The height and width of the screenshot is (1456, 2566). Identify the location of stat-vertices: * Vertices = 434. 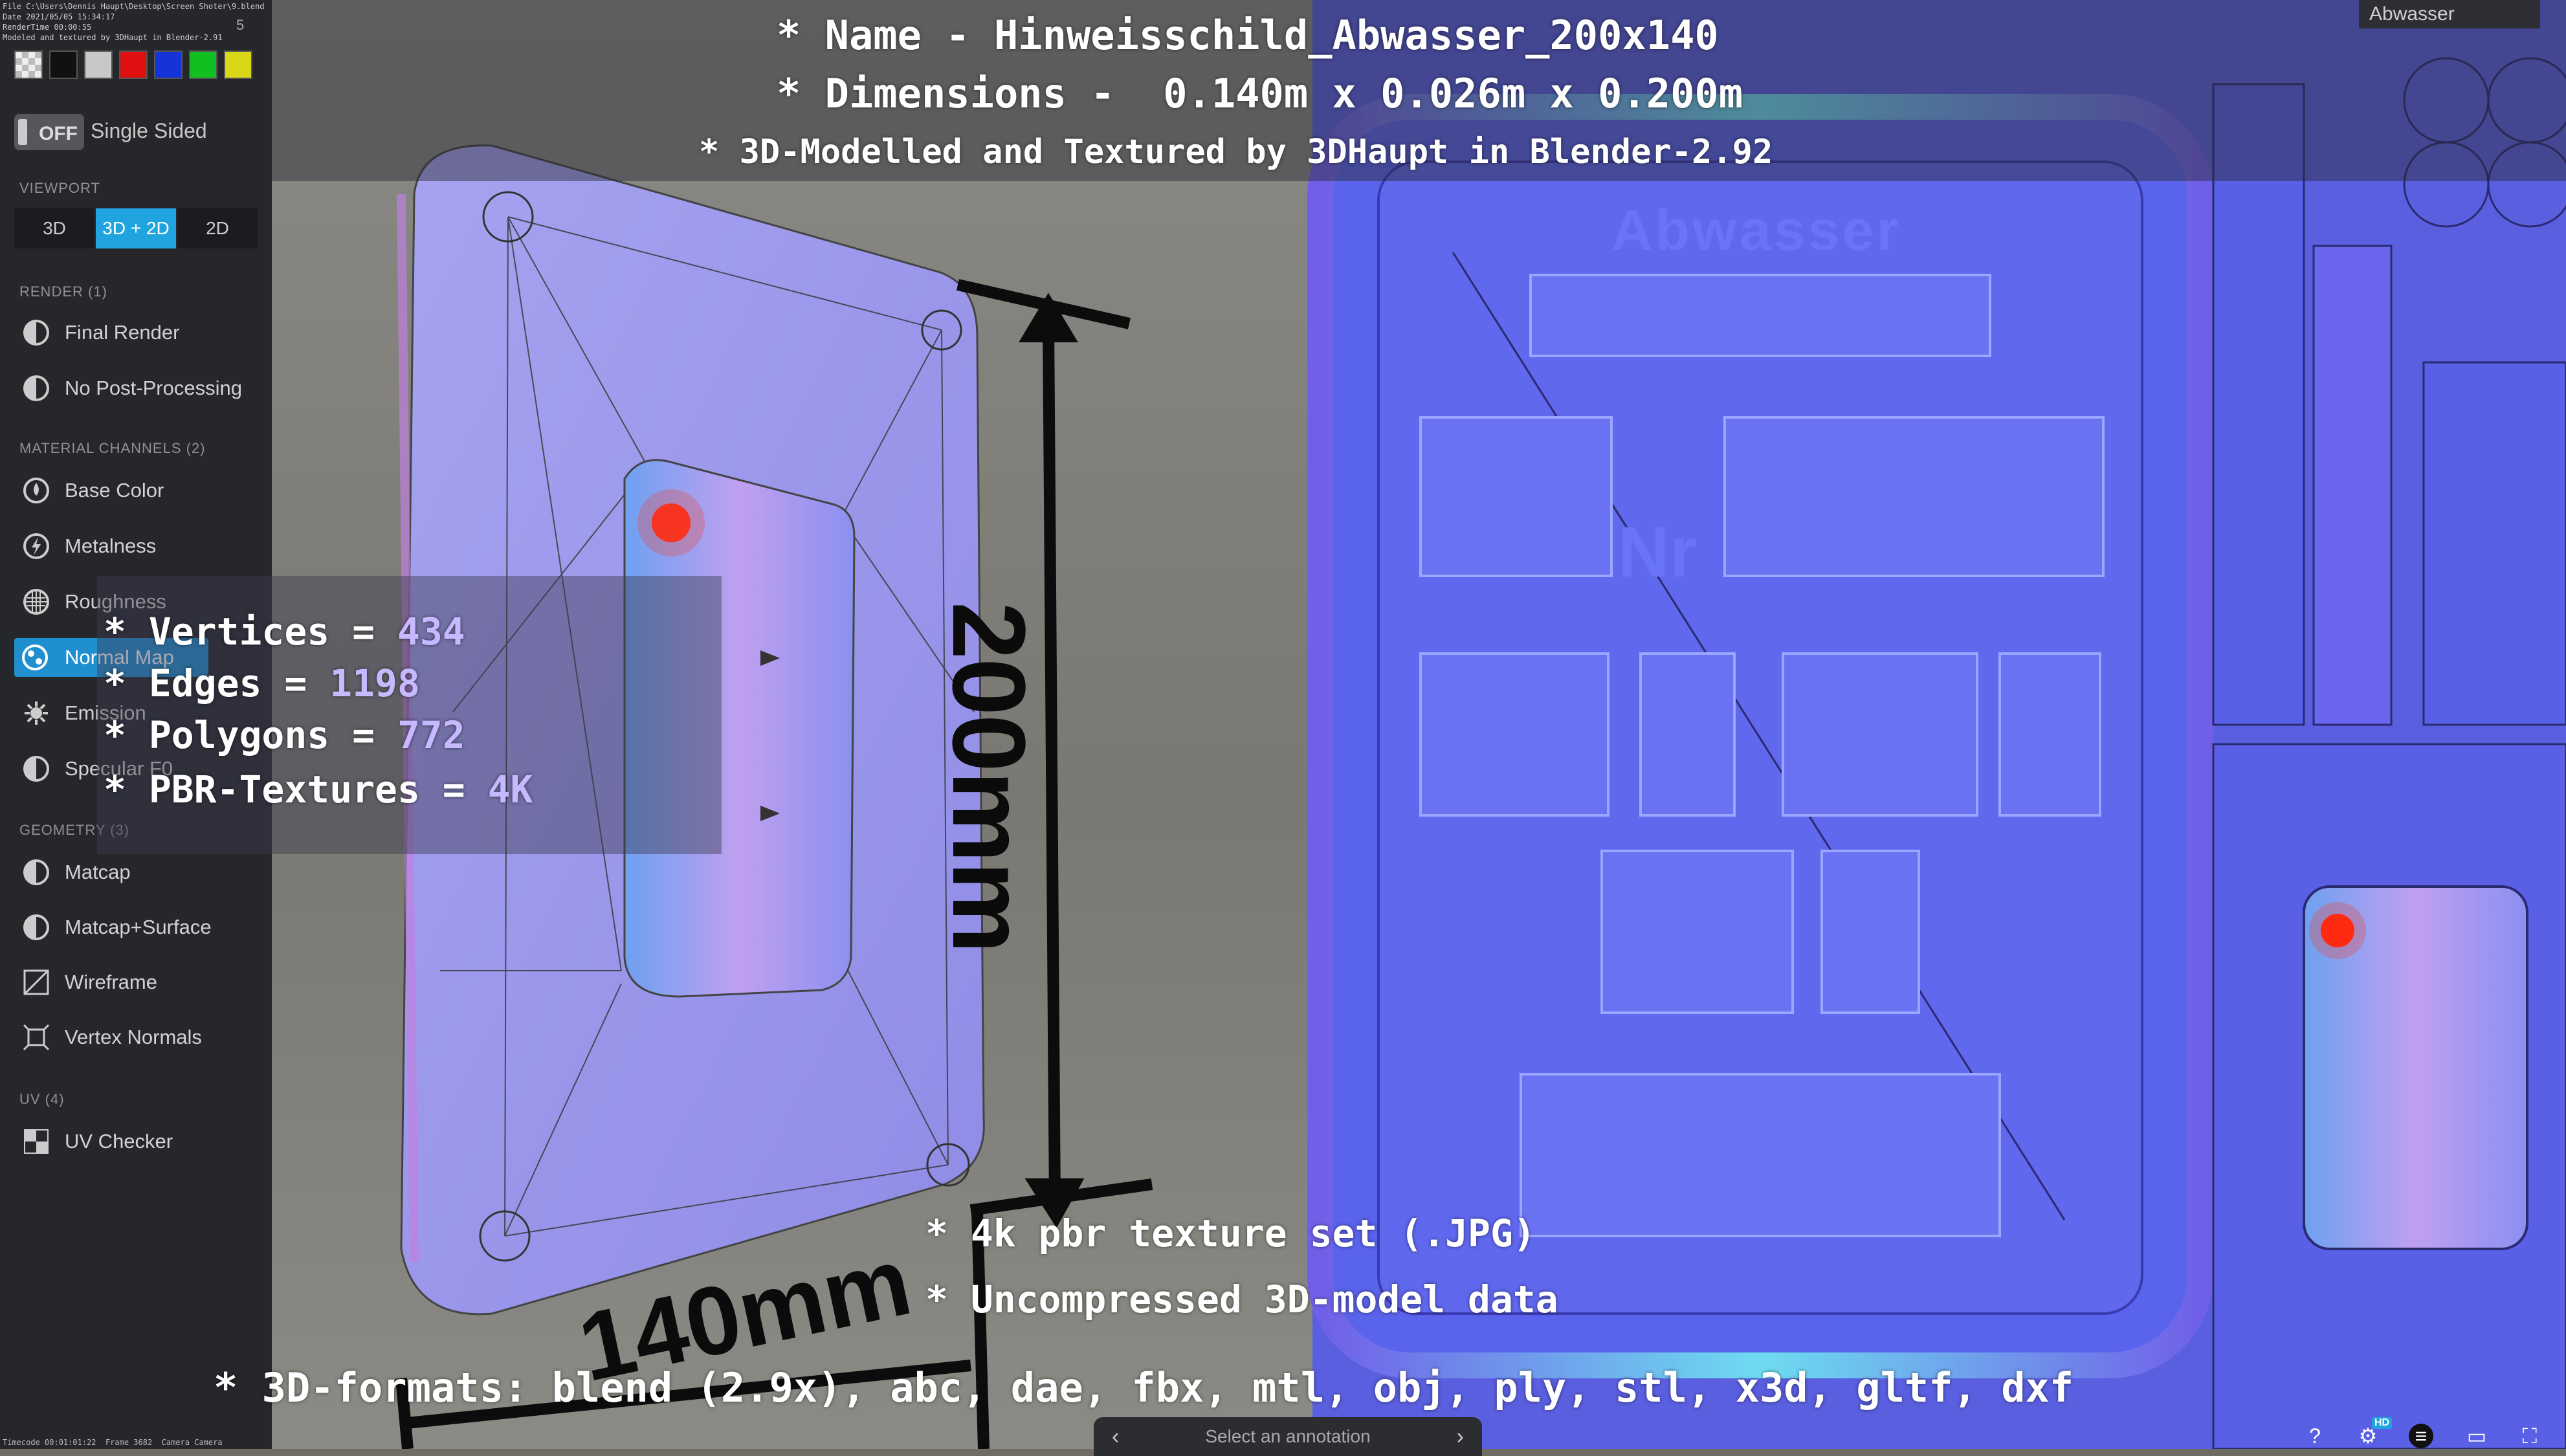
(284, 632).